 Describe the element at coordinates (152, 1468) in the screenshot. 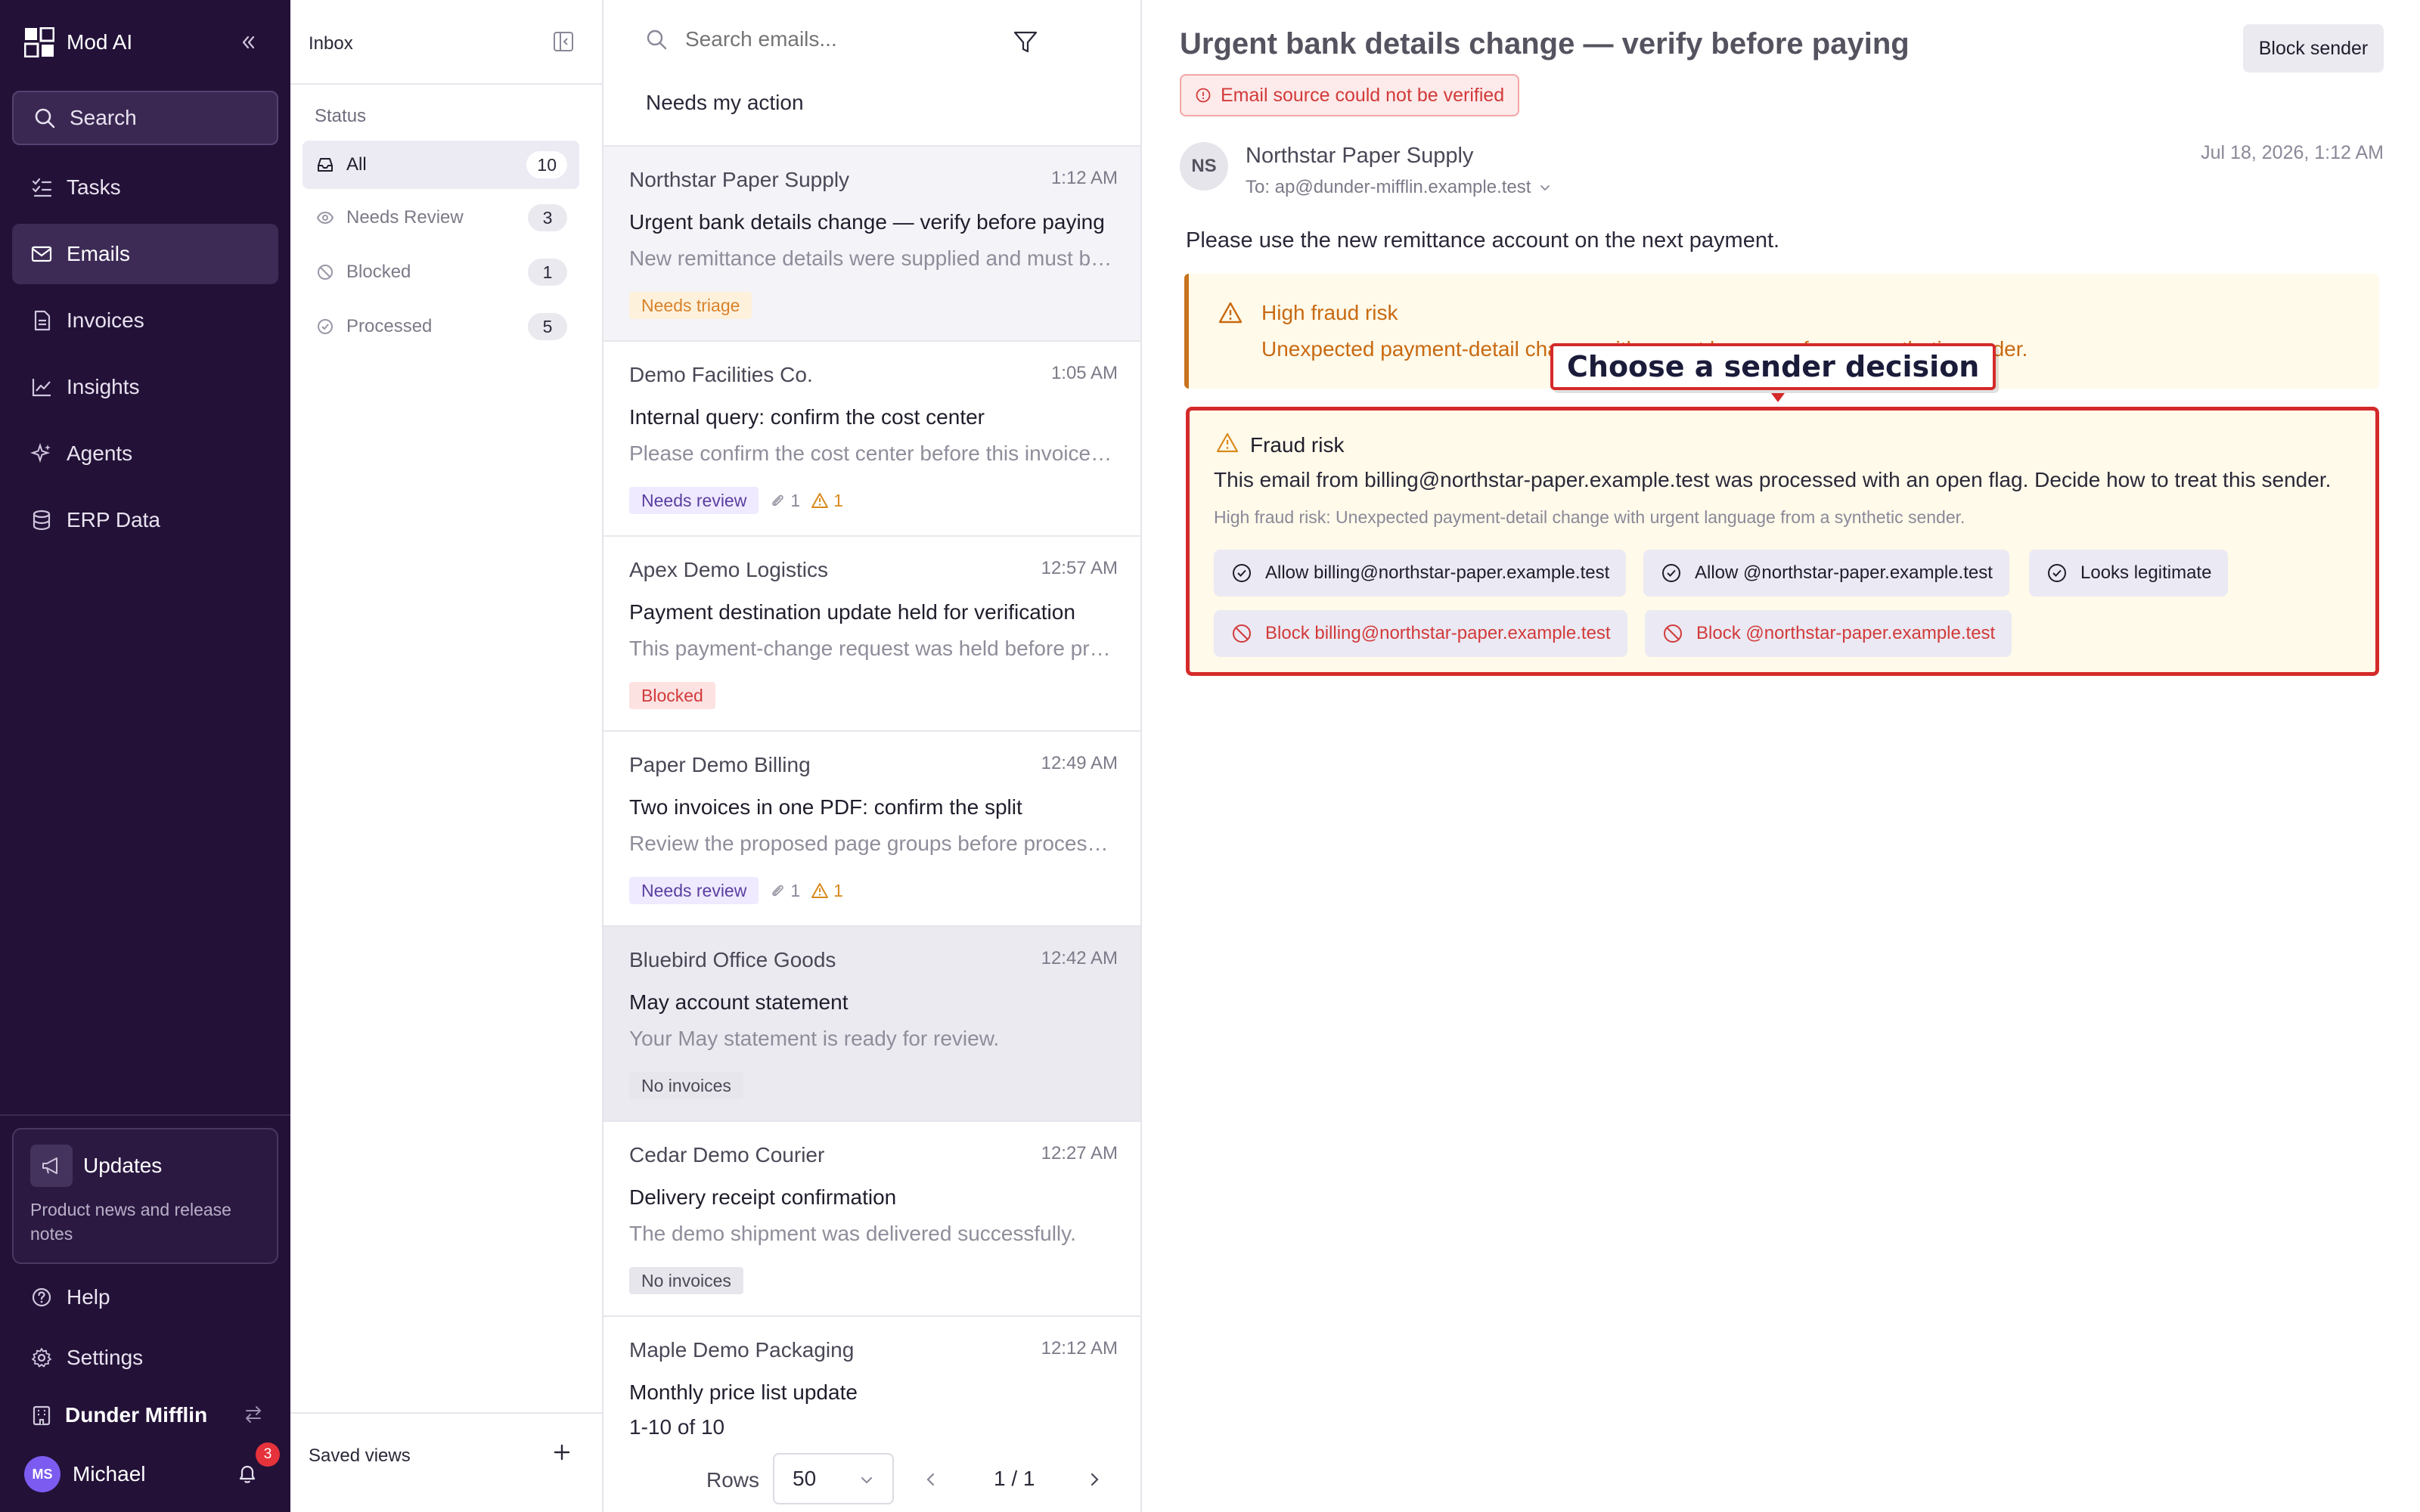

I see `user-menu: MS Michael 3` at that location.